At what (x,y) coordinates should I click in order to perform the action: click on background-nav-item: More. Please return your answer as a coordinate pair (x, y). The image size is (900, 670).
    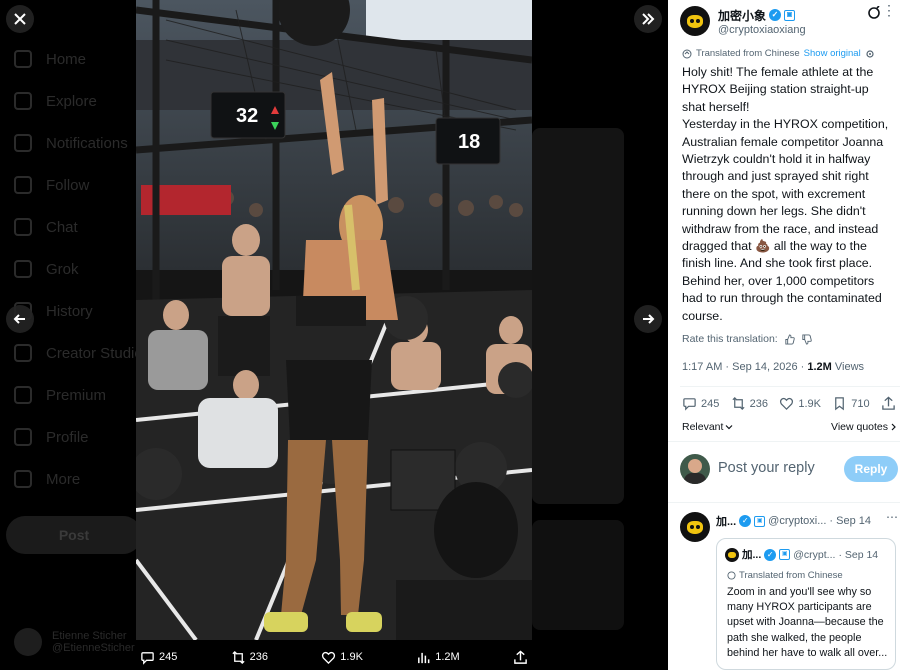
    Looking at the image, I should click on (47, 479).